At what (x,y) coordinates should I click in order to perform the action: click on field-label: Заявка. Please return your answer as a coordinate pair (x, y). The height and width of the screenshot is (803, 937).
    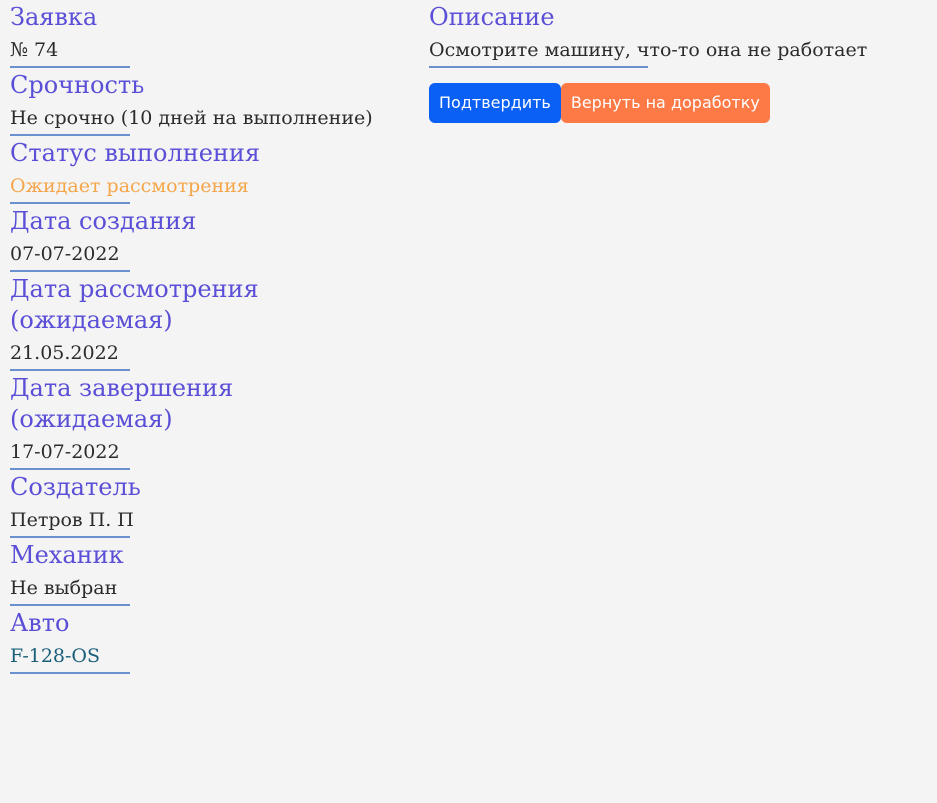
    Looking at the image, I should click on (54, 17).